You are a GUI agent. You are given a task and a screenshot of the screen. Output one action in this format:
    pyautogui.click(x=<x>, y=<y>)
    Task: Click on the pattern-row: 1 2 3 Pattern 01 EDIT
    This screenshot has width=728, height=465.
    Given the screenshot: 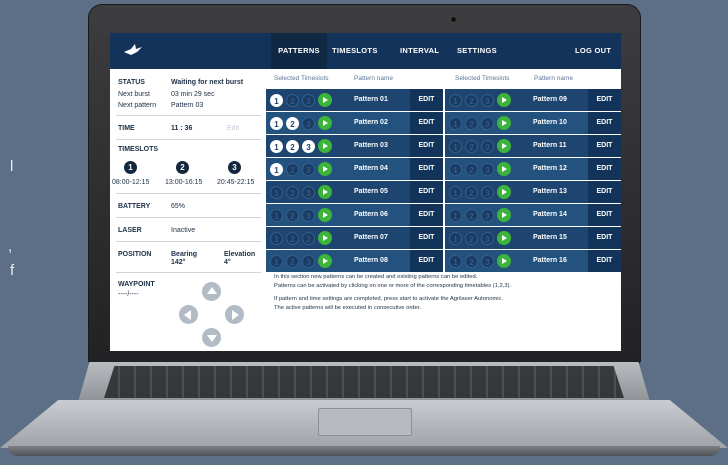 What is the action you would take?
    pyautogui.click(x=354, y=100)
    